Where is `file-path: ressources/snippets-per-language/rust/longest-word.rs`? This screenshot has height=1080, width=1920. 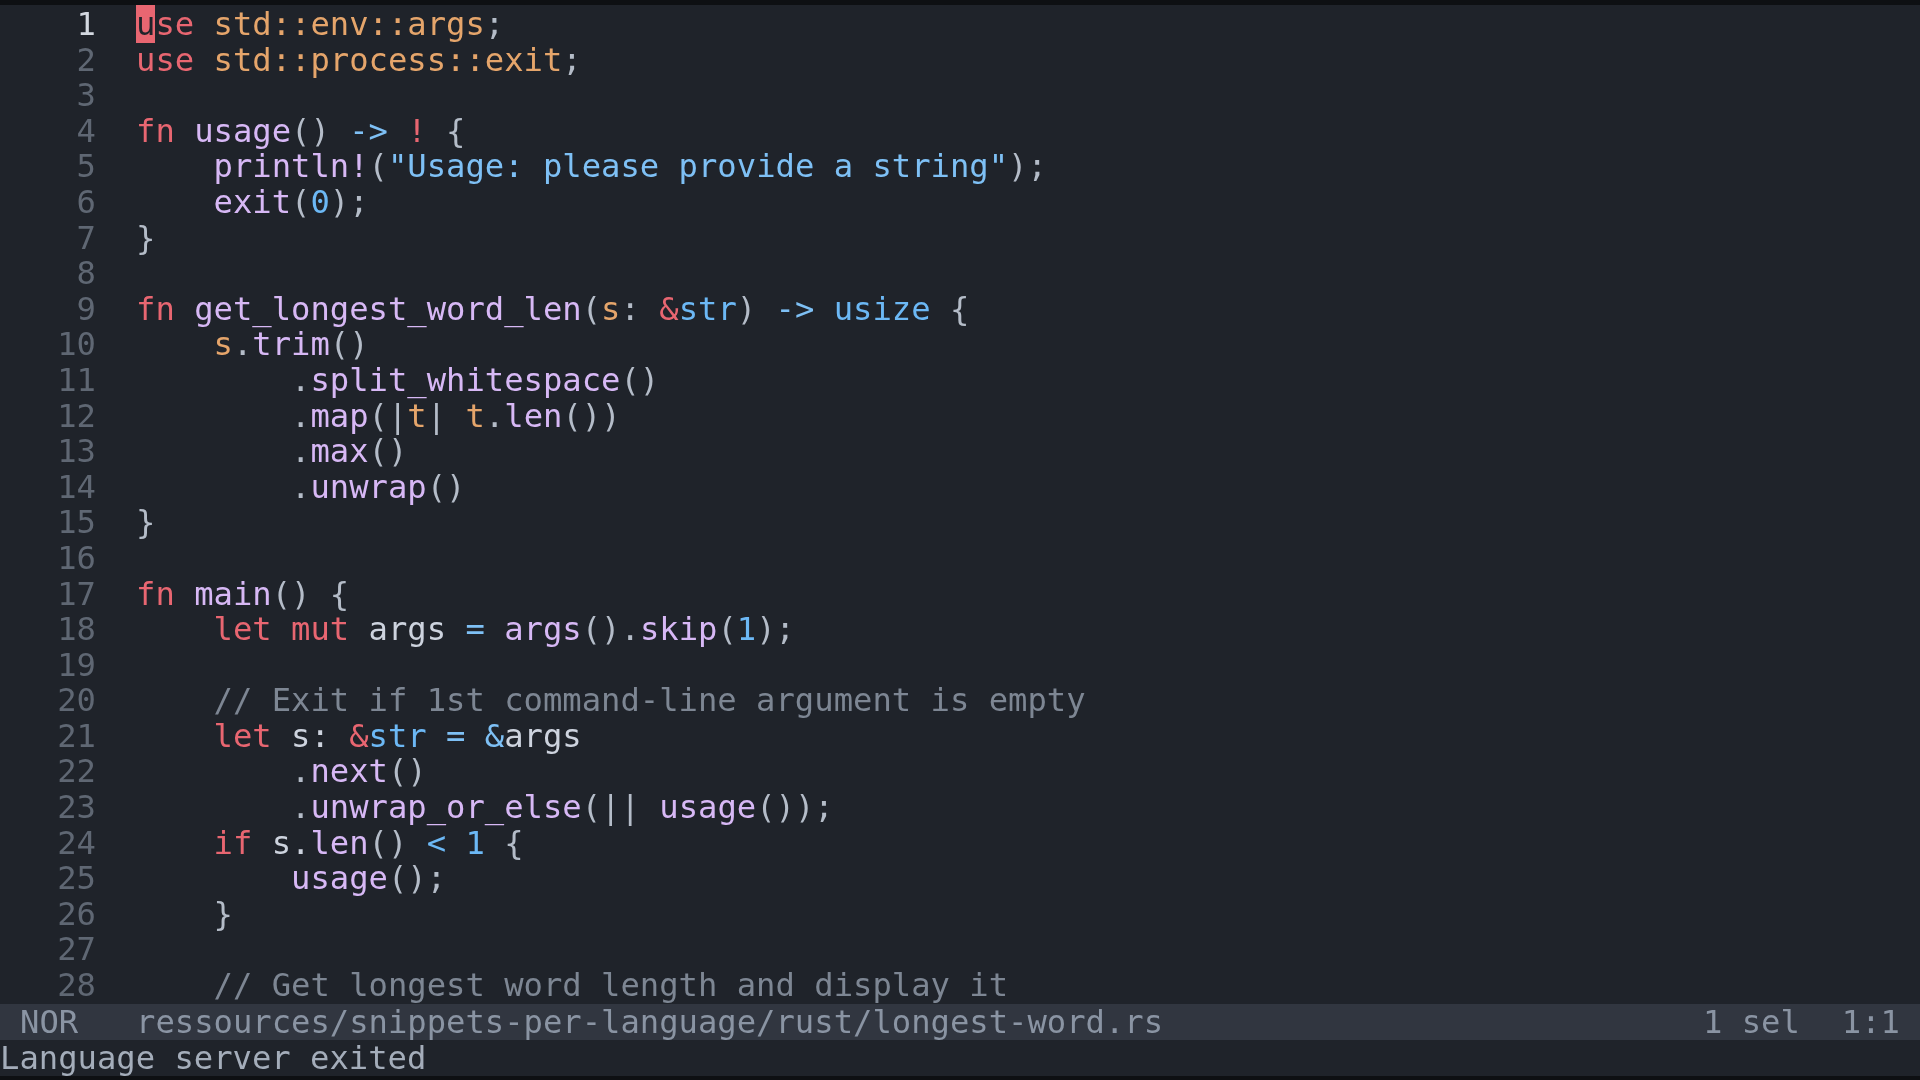
file-path: ressources/snippets-per-language/rust/longest-word.rs is located at coordinates (650, 1021).